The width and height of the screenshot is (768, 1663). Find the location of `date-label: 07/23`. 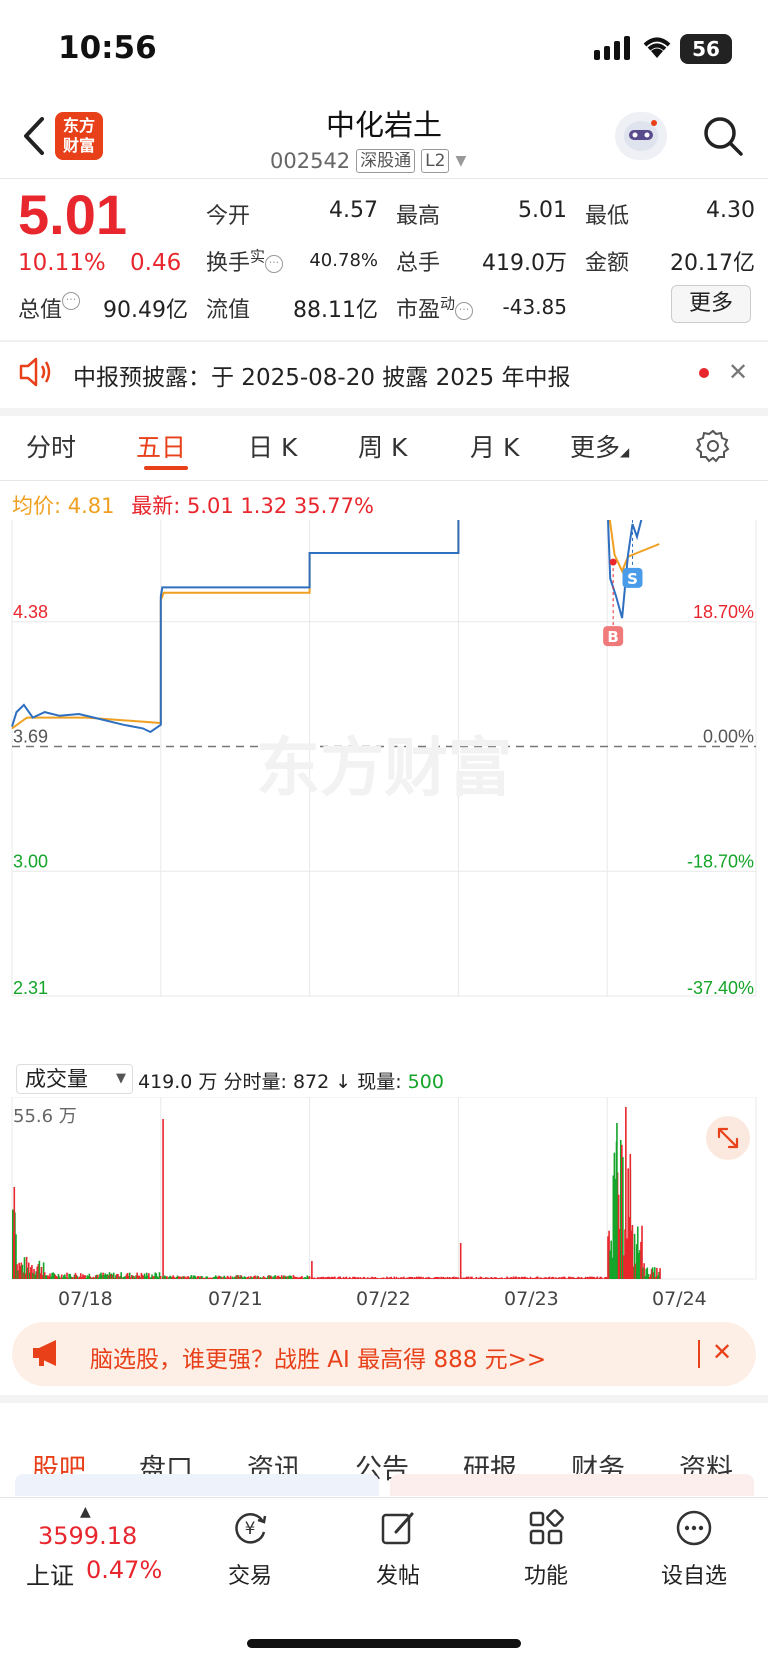

date-label: 07/23 is located at coordinates (531, 1299).